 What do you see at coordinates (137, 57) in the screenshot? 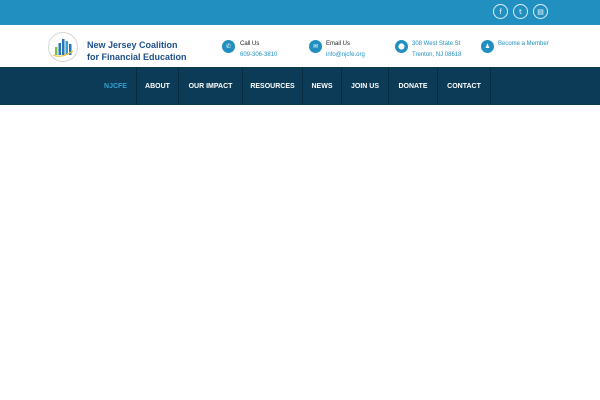
I see `logo-line-2: for Financial Education` at bounding box center [137, 57].